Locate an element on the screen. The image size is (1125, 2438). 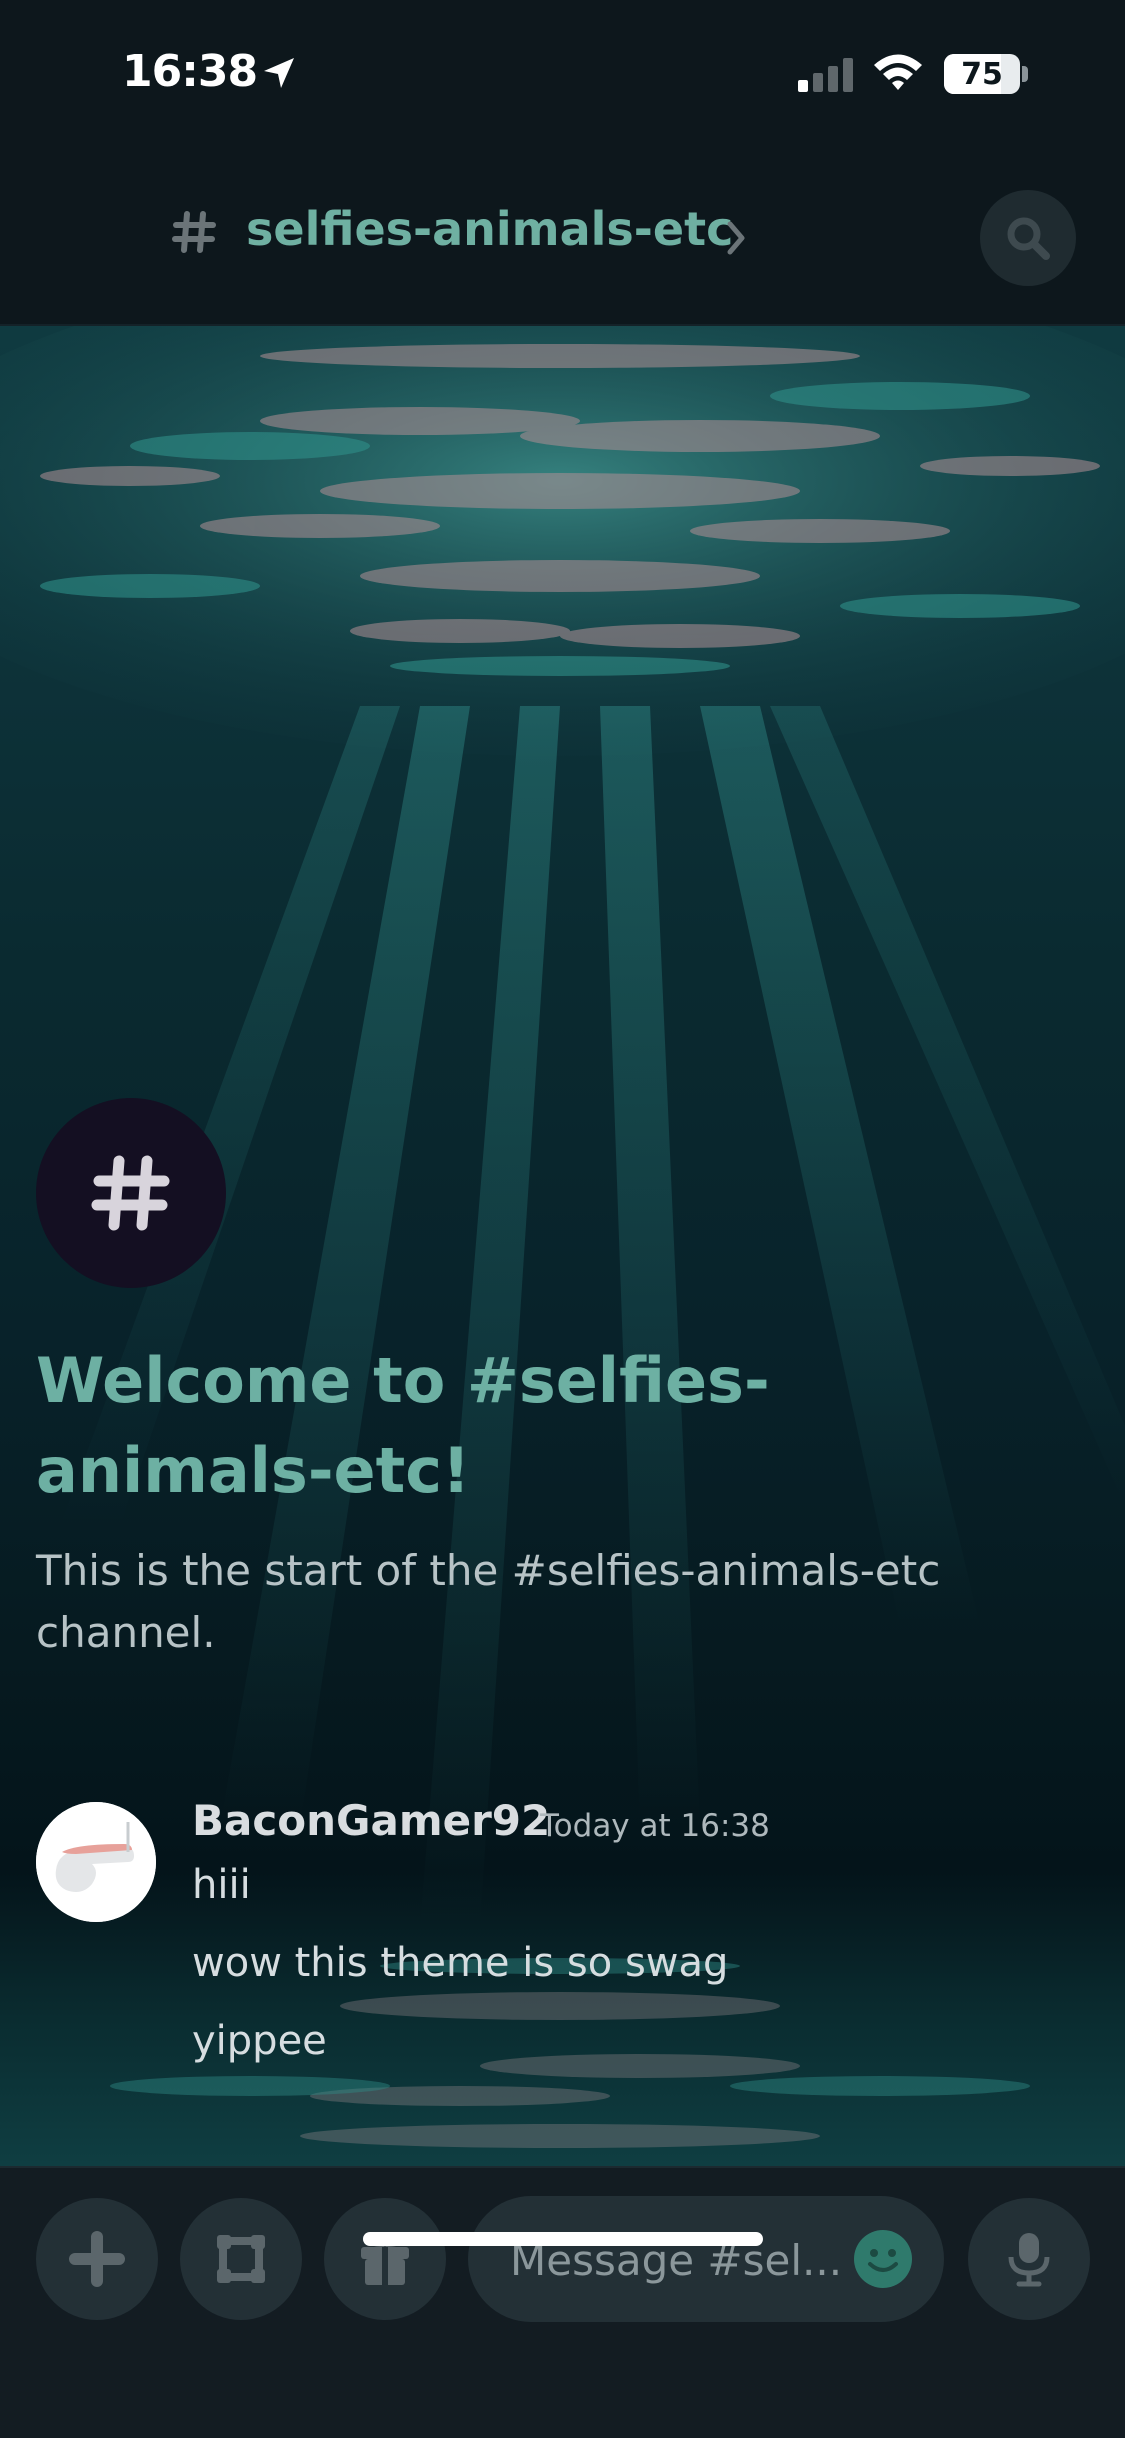
plus-icon is located at coordinates (97, 2259).